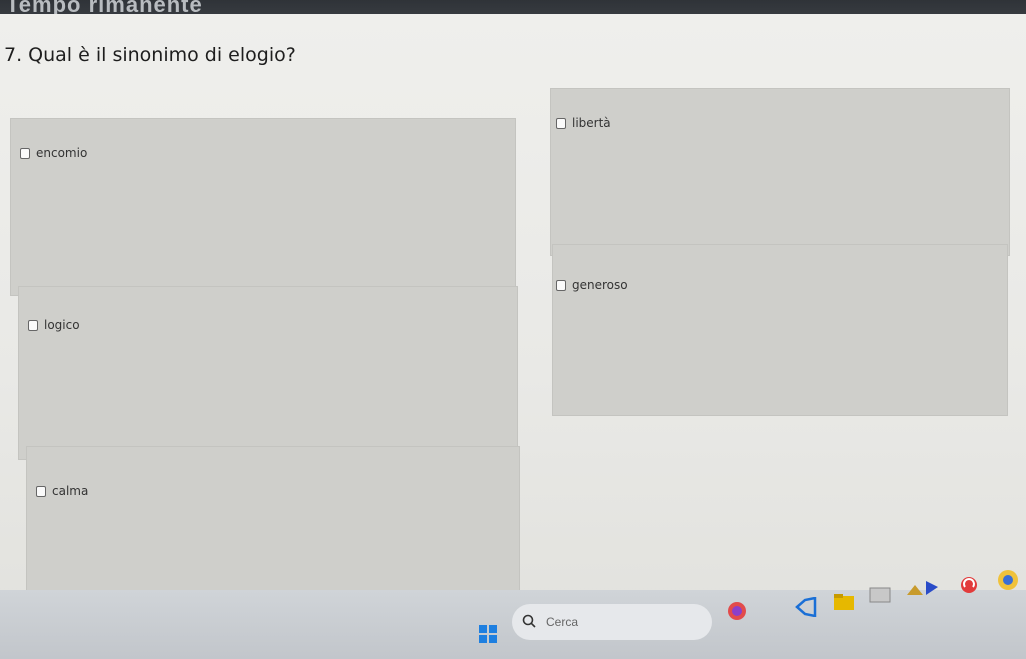  I want to click on option-label: logico, so click(62, 325).